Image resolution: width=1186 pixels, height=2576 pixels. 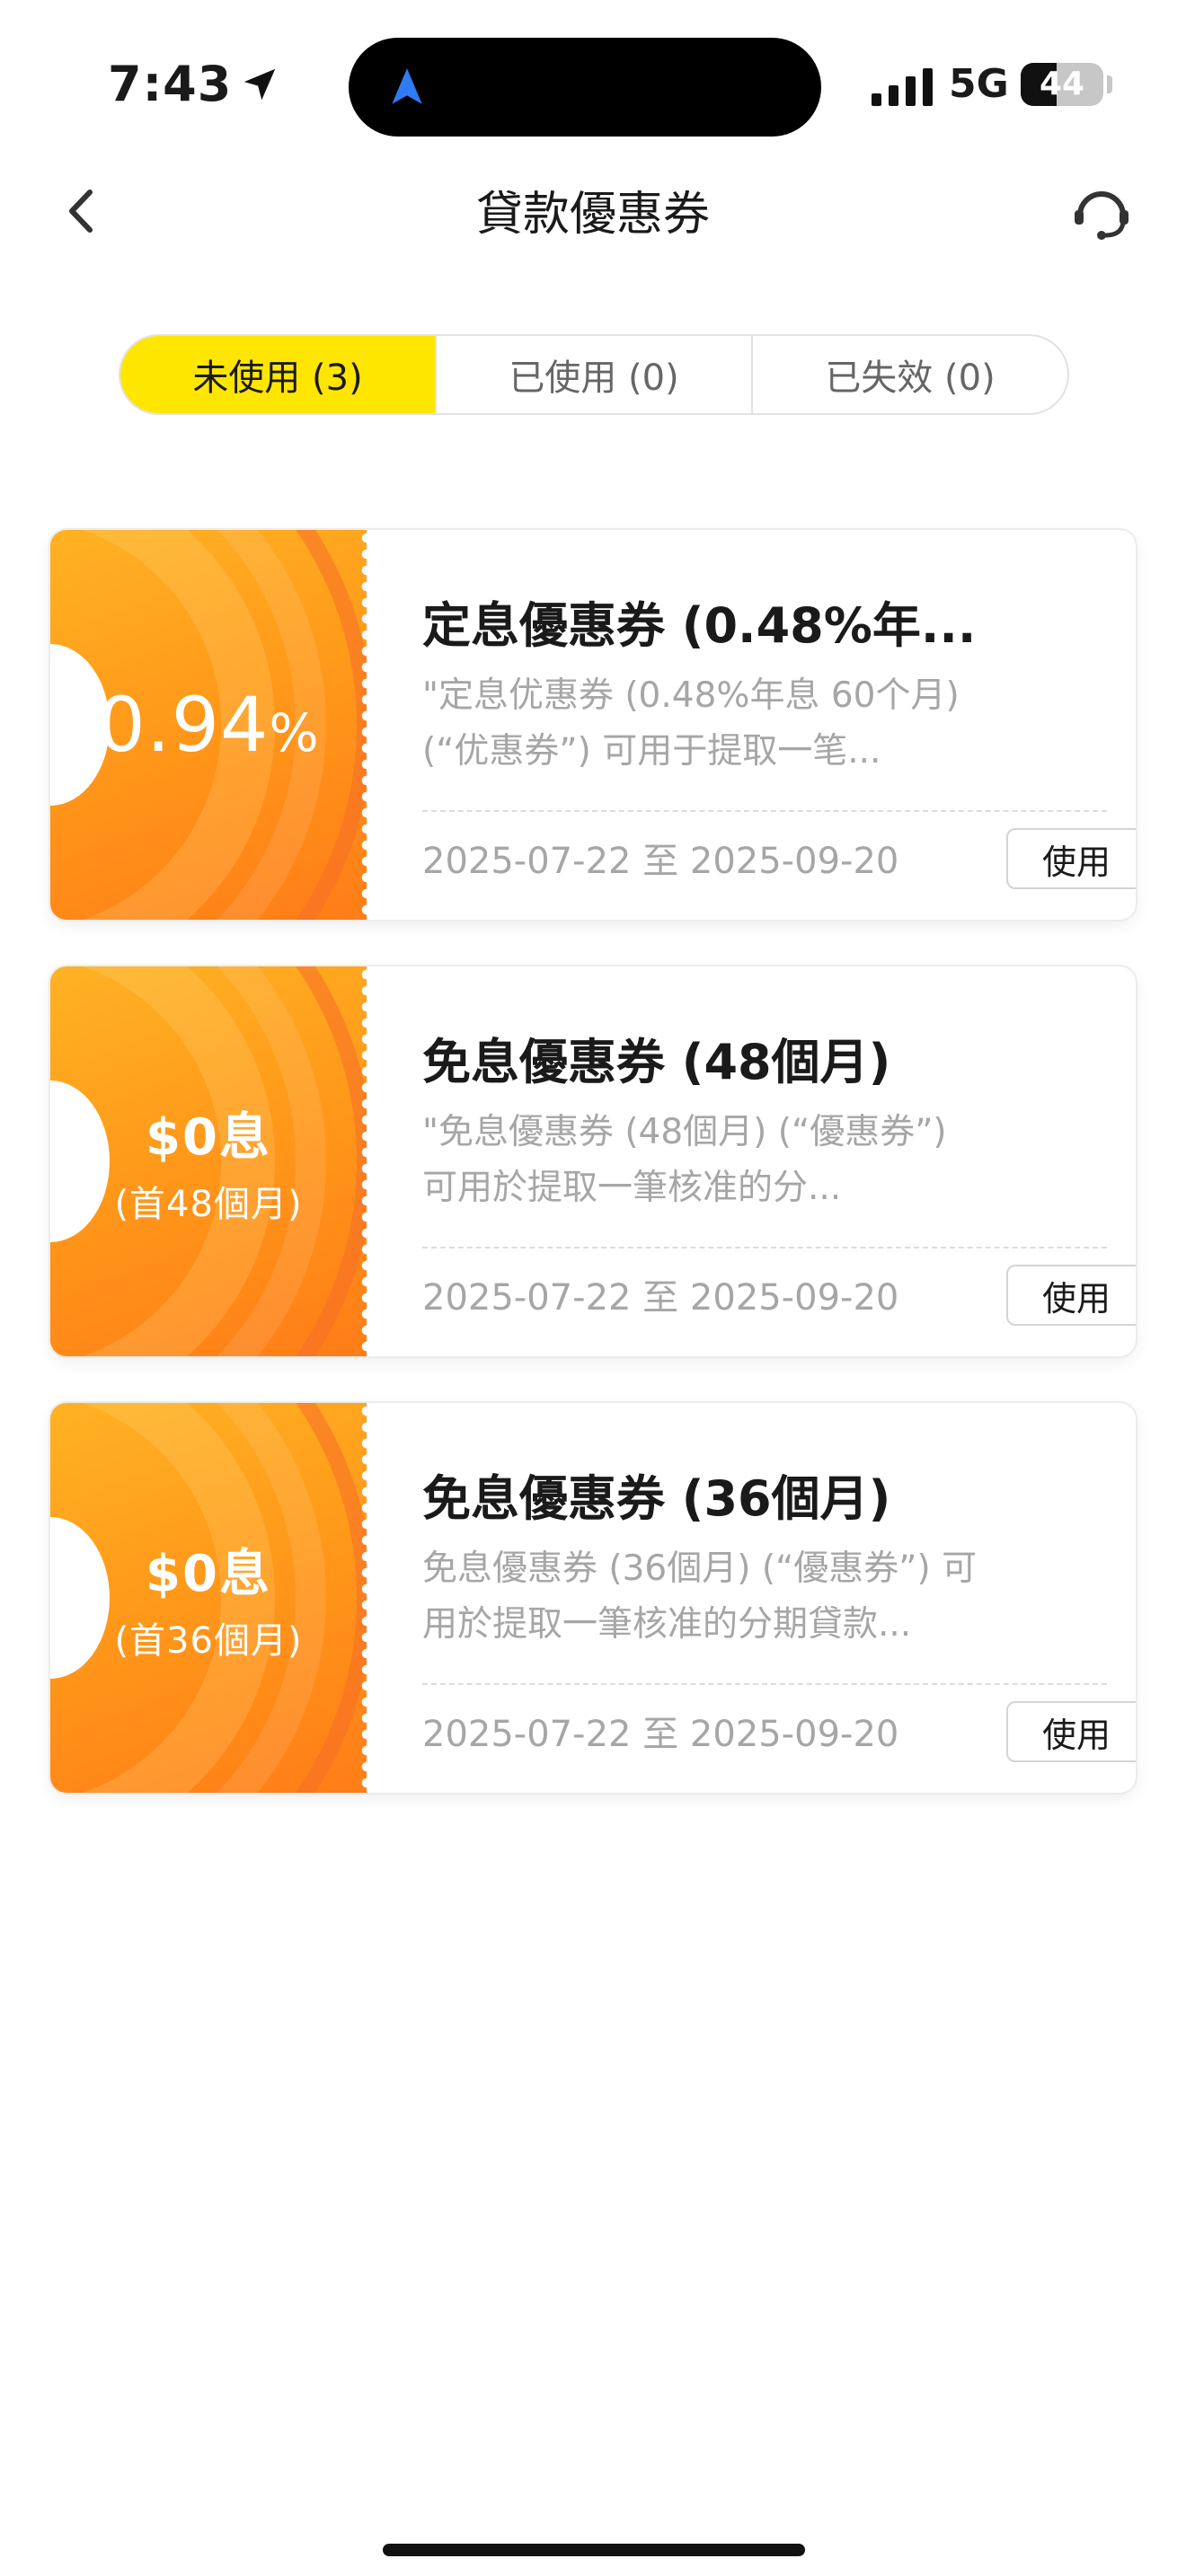 I want to click on coupon-value: 0.94%, so click(x=208, y=725).